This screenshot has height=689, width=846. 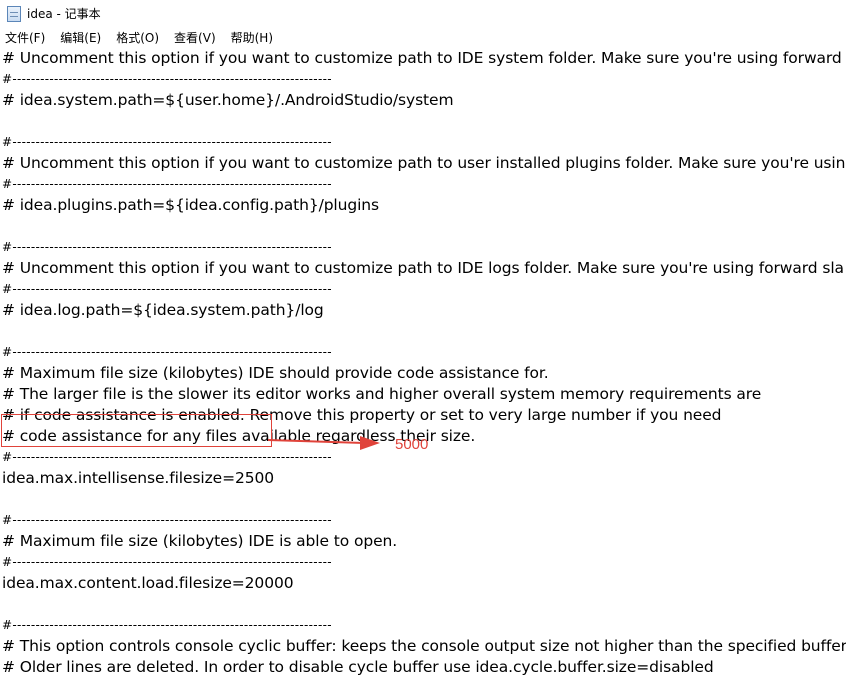 I want to click on menu-bar: 文件(F) 编辑(E) 格式(O) 查看(V) 帮助(H), so click(x=423, y=37).